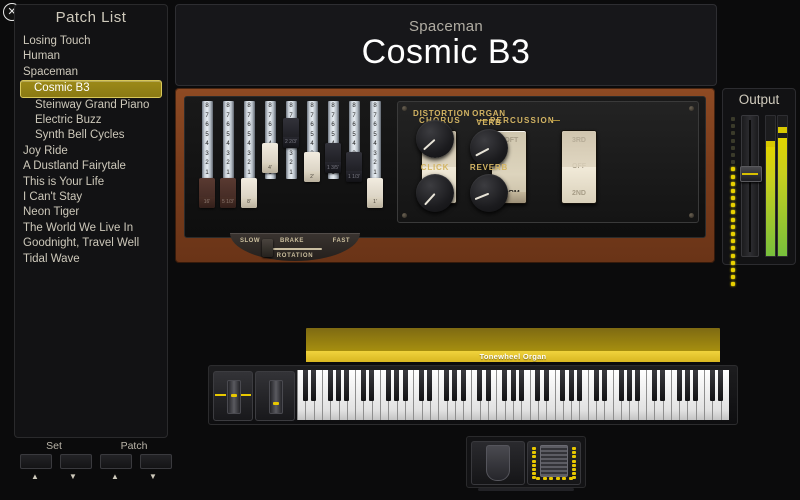  I want to click on drawbar: 876543214', so click(270, 160).